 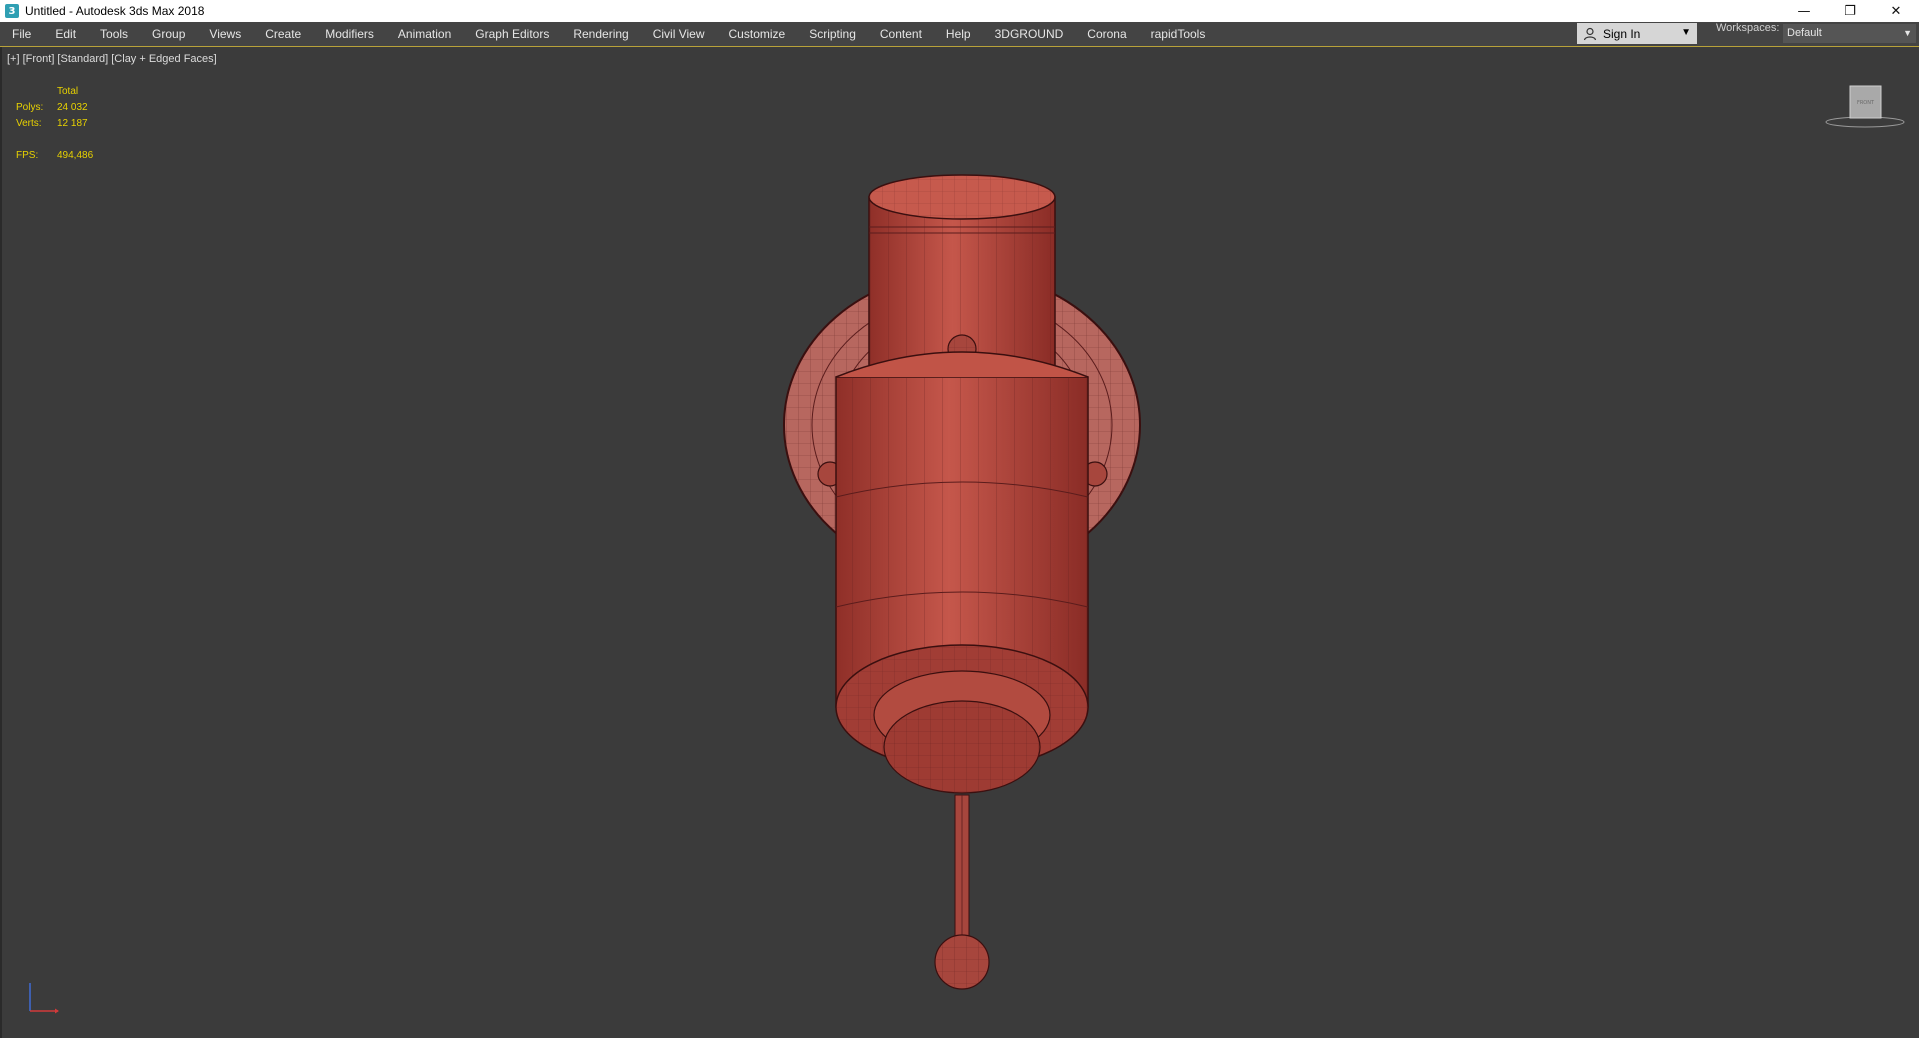 What do you see at coordinates (679, 34) in the screenshot?
I see `menu-civil-view: Civil View` at bounding box center [679, 34].